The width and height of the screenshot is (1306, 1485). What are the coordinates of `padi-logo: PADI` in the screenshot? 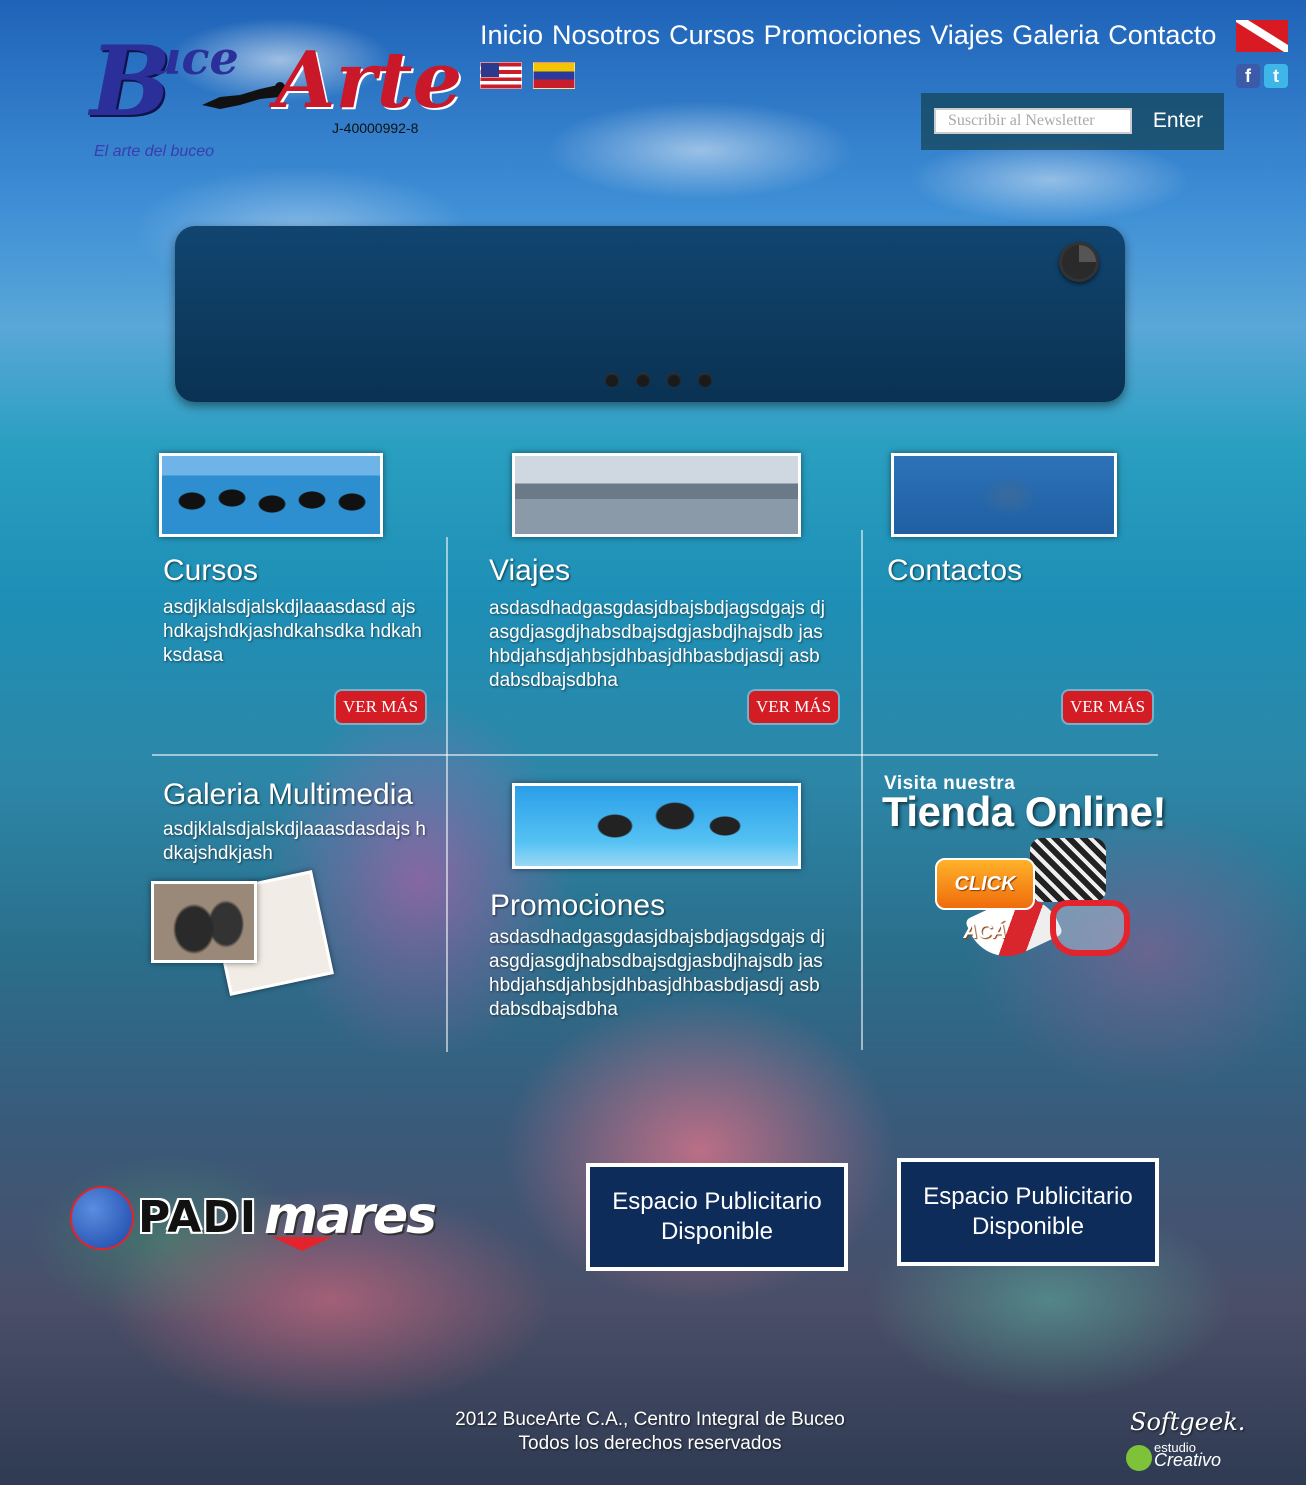 It's located at (197, 1217).